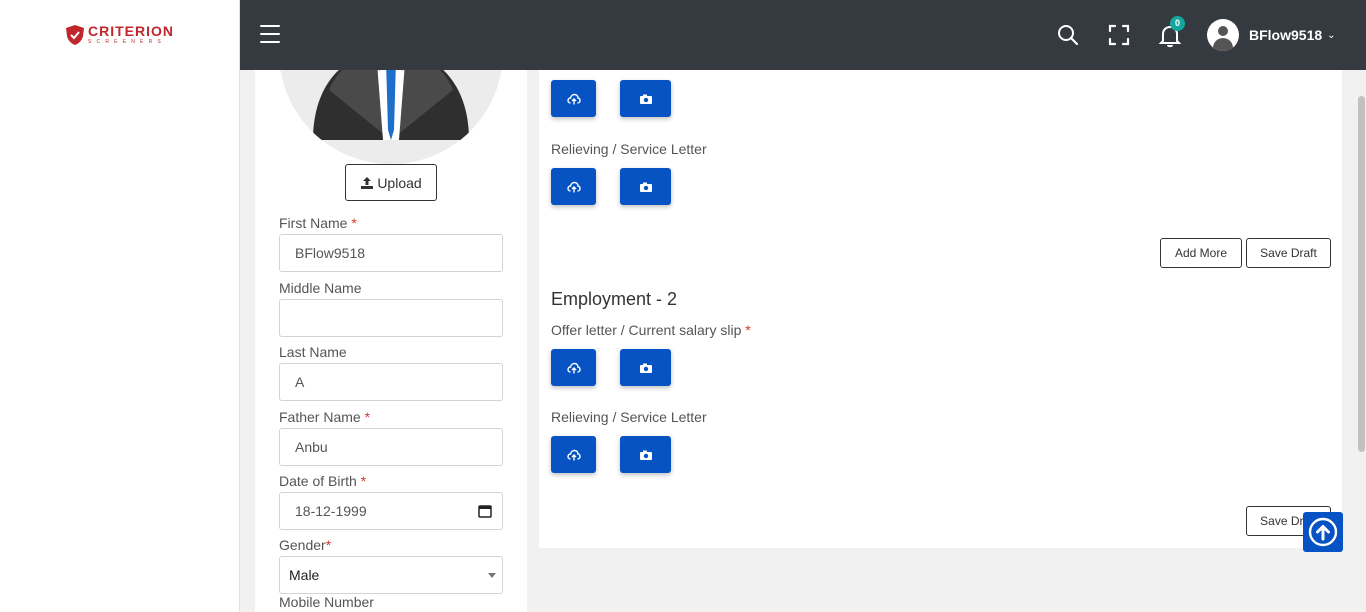 The height and width of the screenshot is (612, 1366). I want to click on search-icon, so click(1068, 35).